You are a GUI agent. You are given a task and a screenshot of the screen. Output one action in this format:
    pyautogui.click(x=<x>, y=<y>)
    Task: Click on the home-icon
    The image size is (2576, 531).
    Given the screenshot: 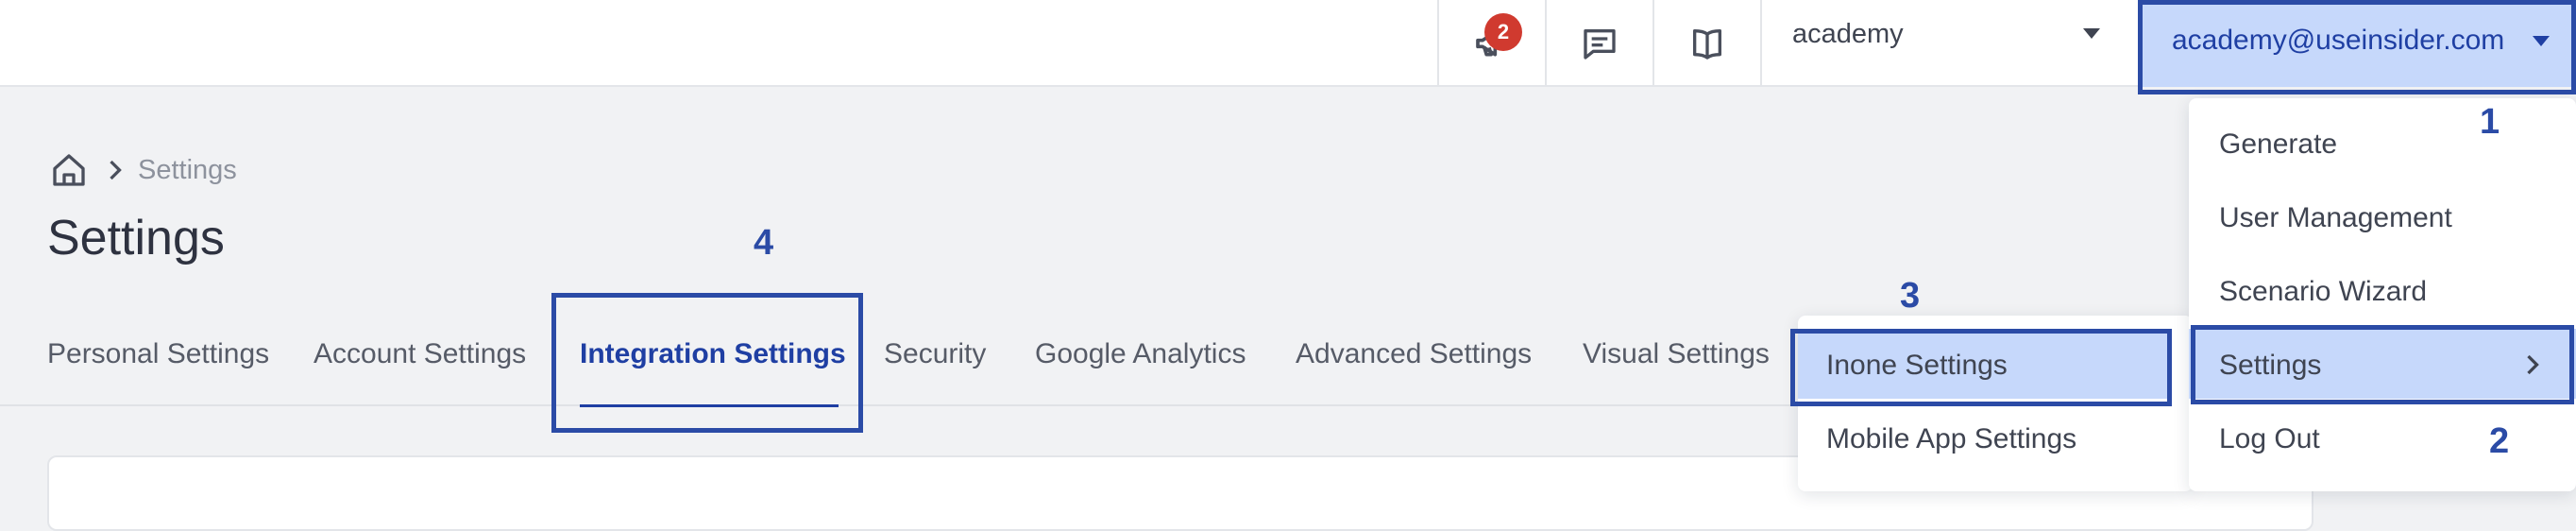 What is the action you would take?
    pyautogui.click(x=69, y=170)
    